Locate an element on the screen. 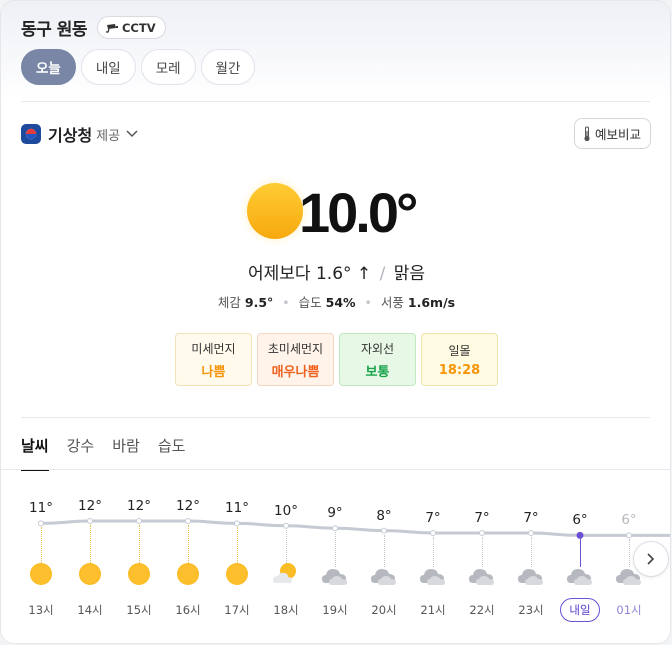  hourly-temperature: 11° is located at coordinates (237, 508).